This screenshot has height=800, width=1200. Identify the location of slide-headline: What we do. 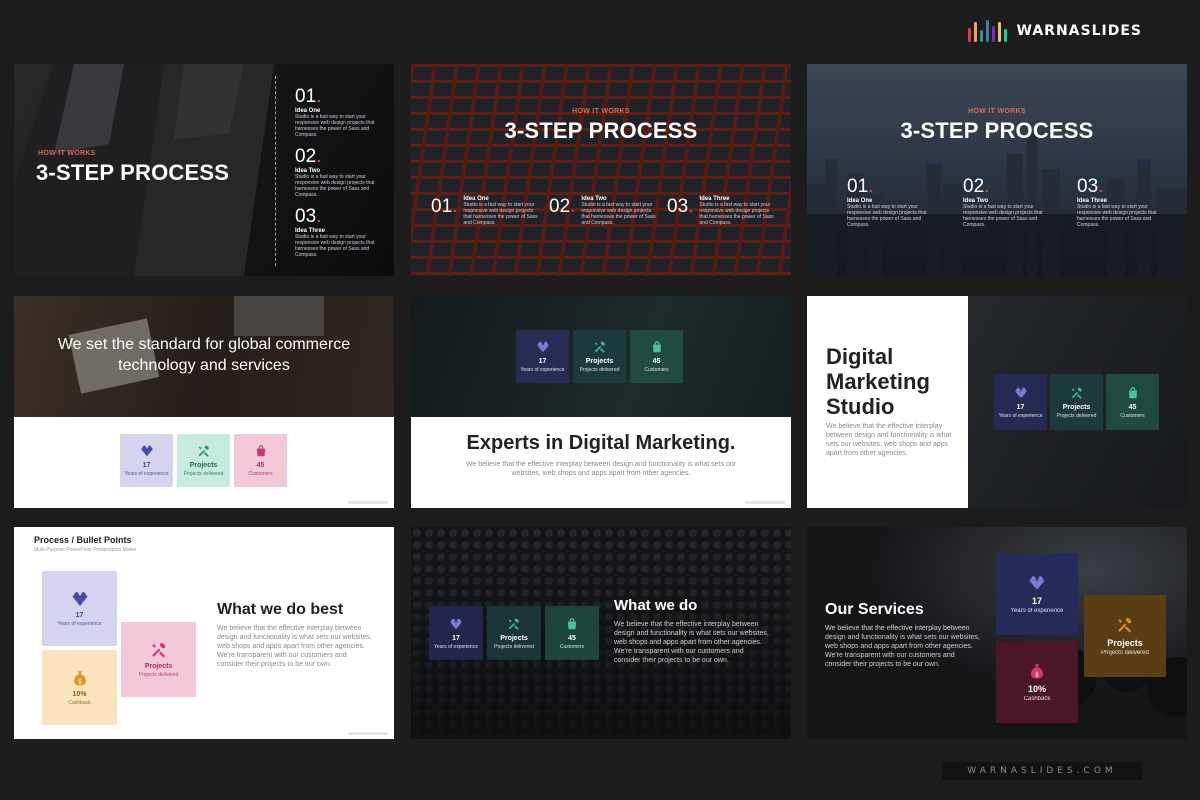
(656, 605).